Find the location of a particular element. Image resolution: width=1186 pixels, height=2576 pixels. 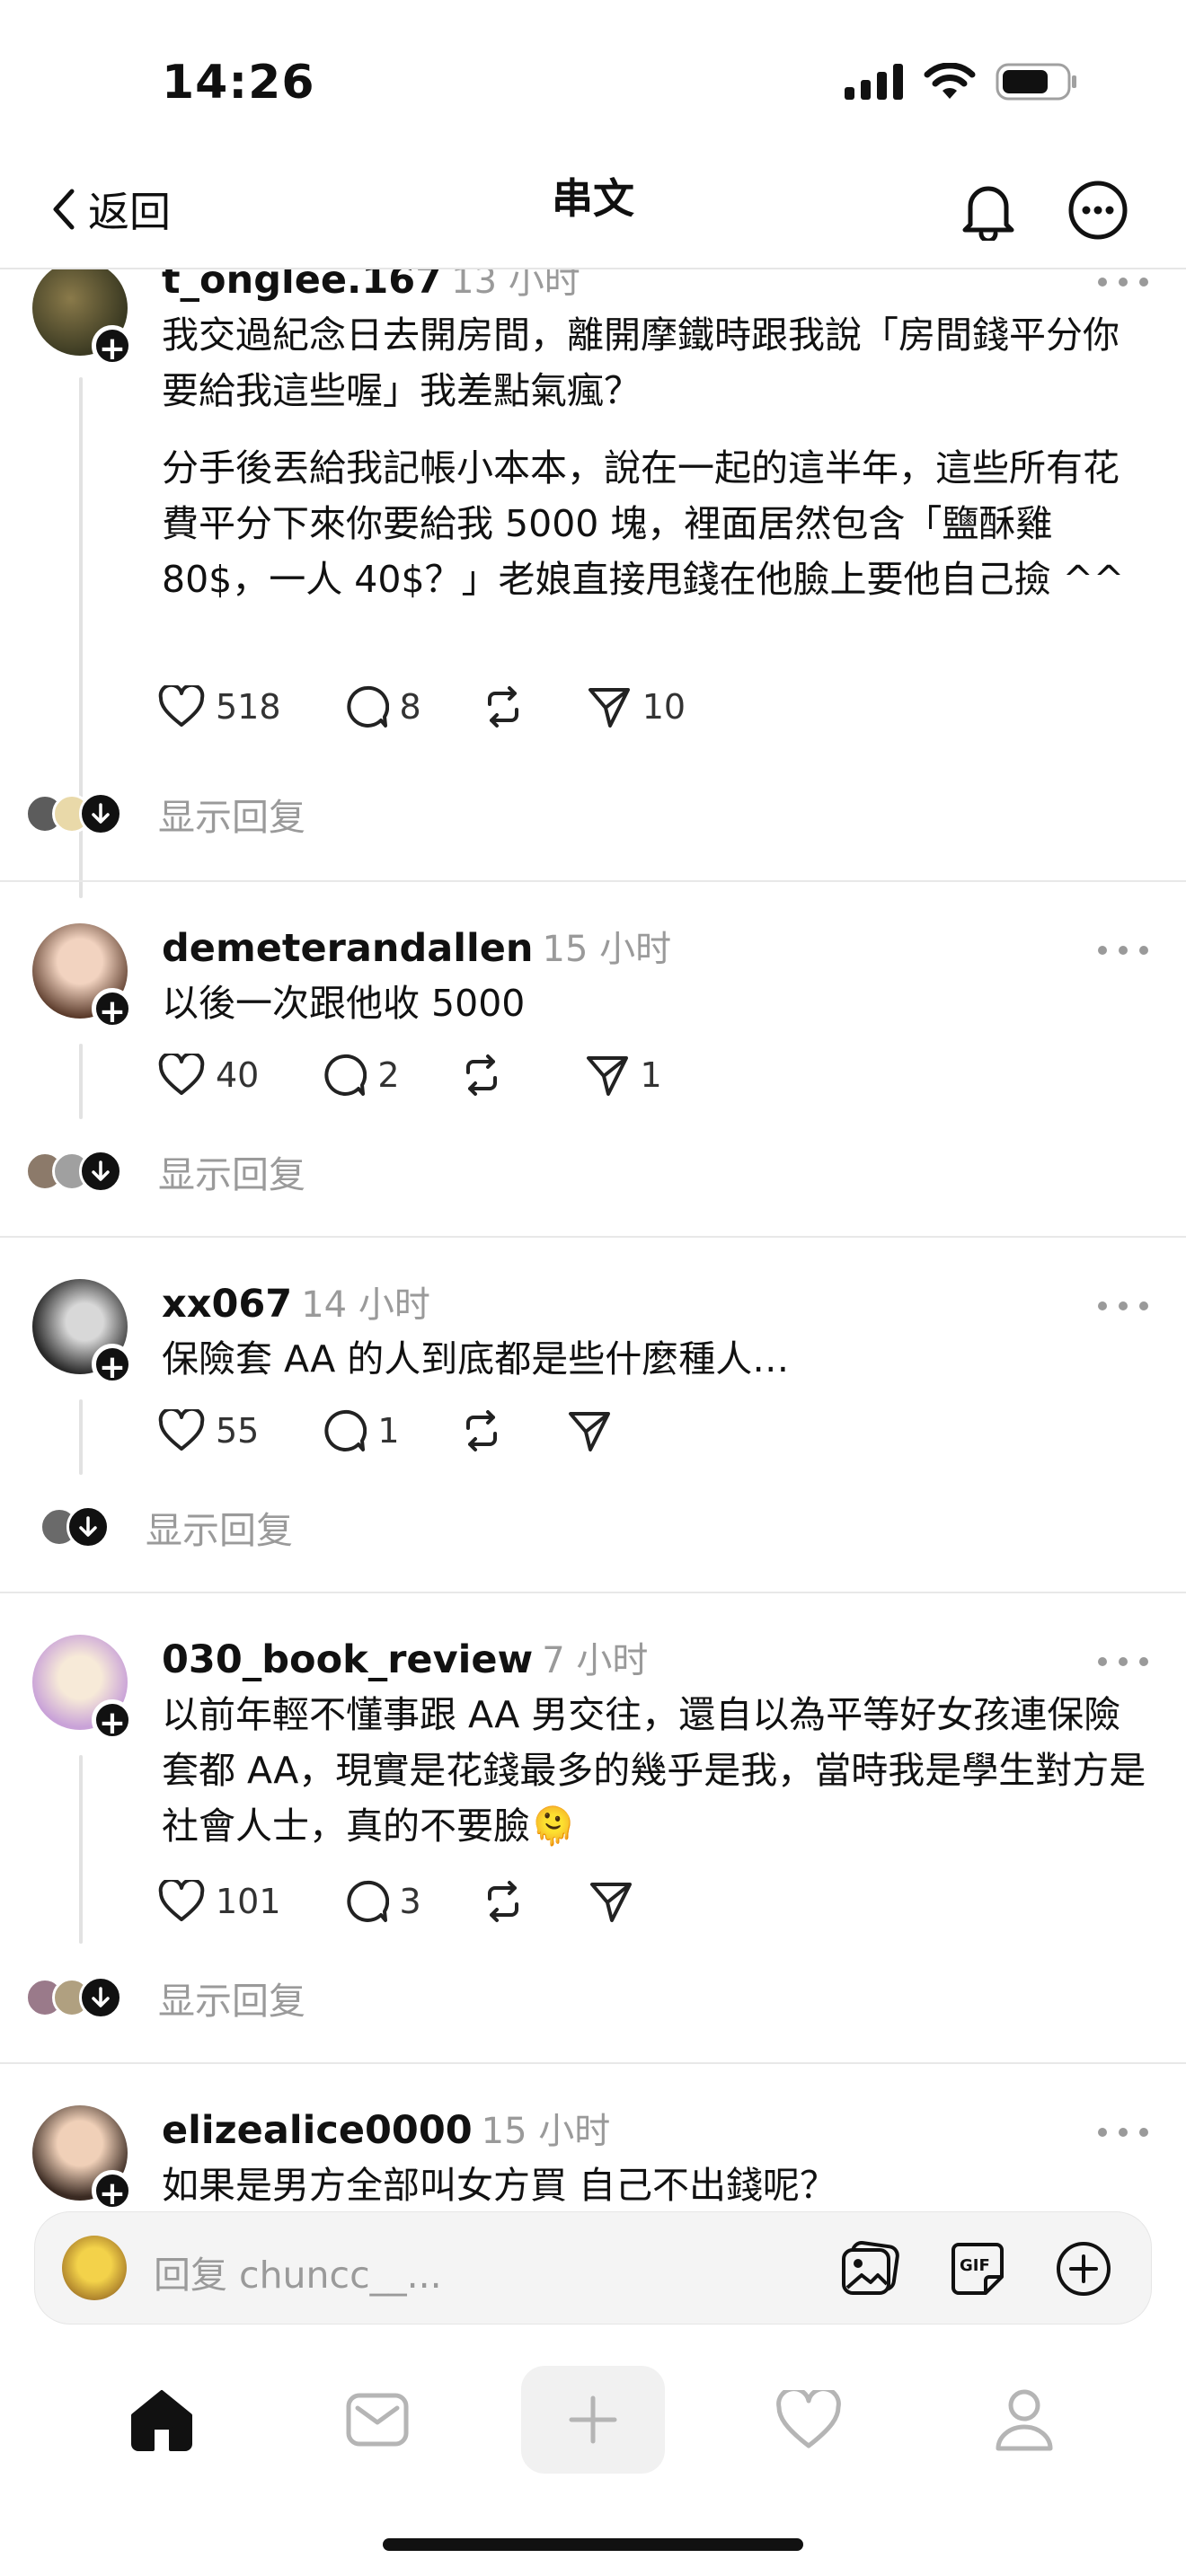

username: demeterandallen 15 小时 is located at coordinates (416, 946).